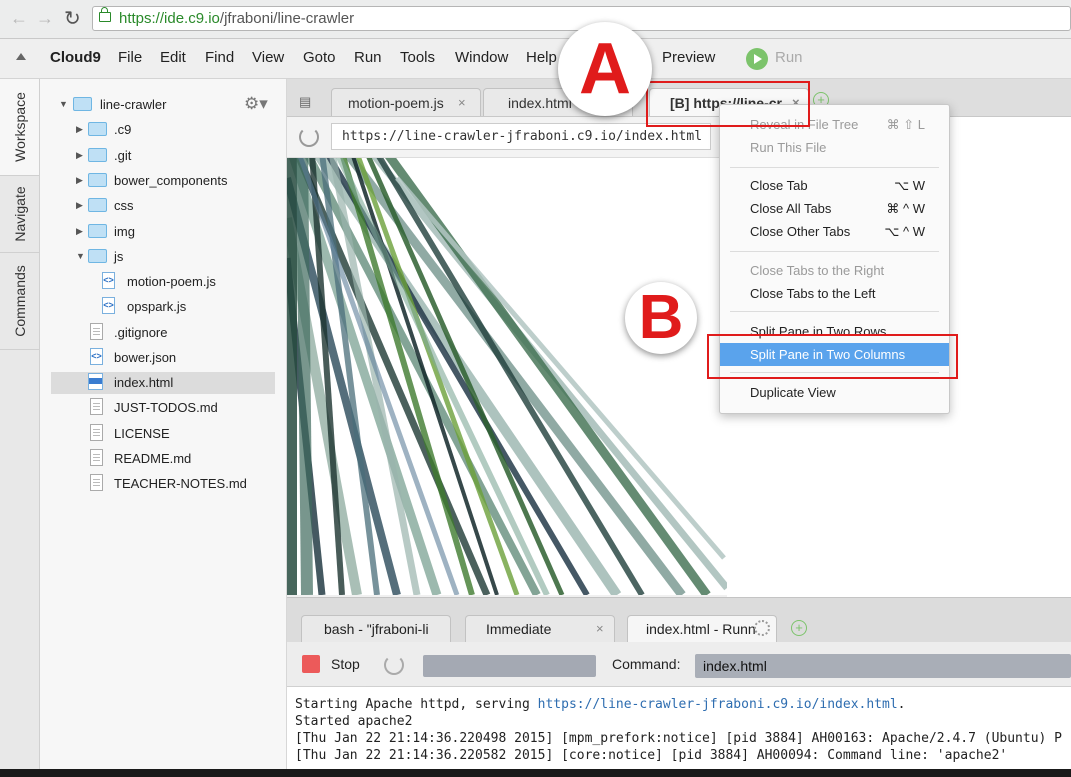 The height and width of the screenshot is (777, 1071). I want to click on tree-file: README.md, so click(163, 459).